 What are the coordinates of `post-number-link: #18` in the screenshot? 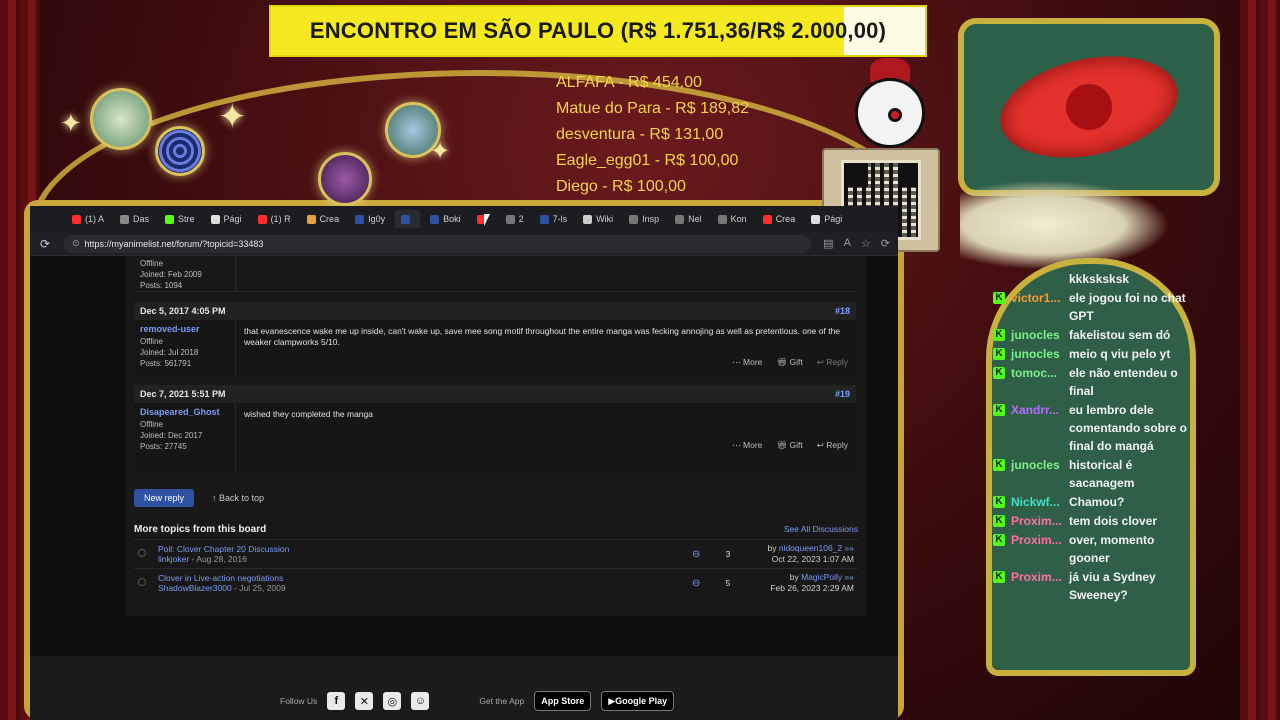 It's located at (842, 311).